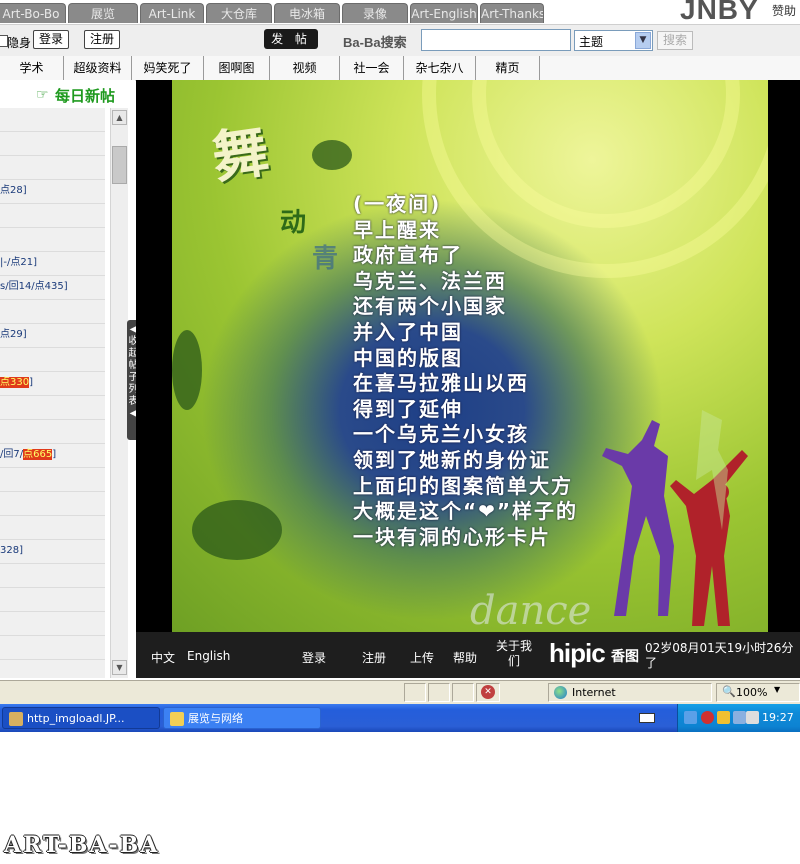  I want to click on tab-art-english: Art-English, so click(444, 13).